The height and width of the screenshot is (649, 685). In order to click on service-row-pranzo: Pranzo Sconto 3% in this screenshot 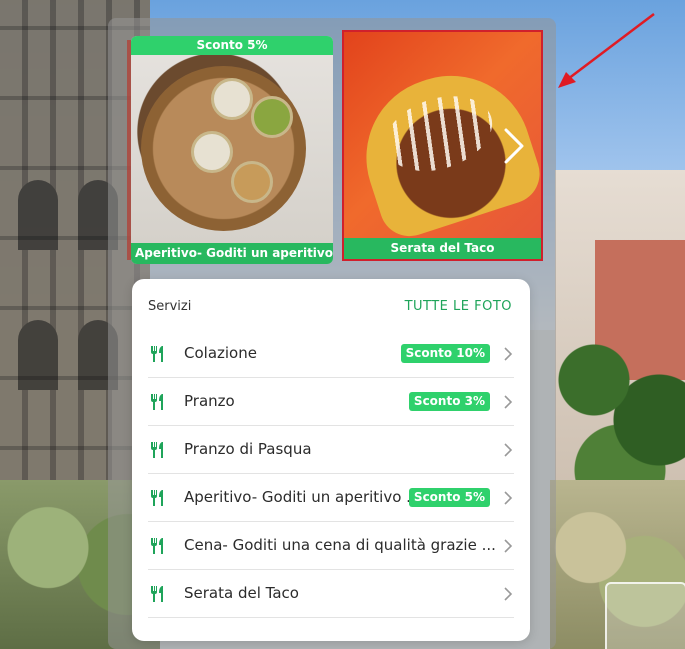, I will do `click(331, 402)`.